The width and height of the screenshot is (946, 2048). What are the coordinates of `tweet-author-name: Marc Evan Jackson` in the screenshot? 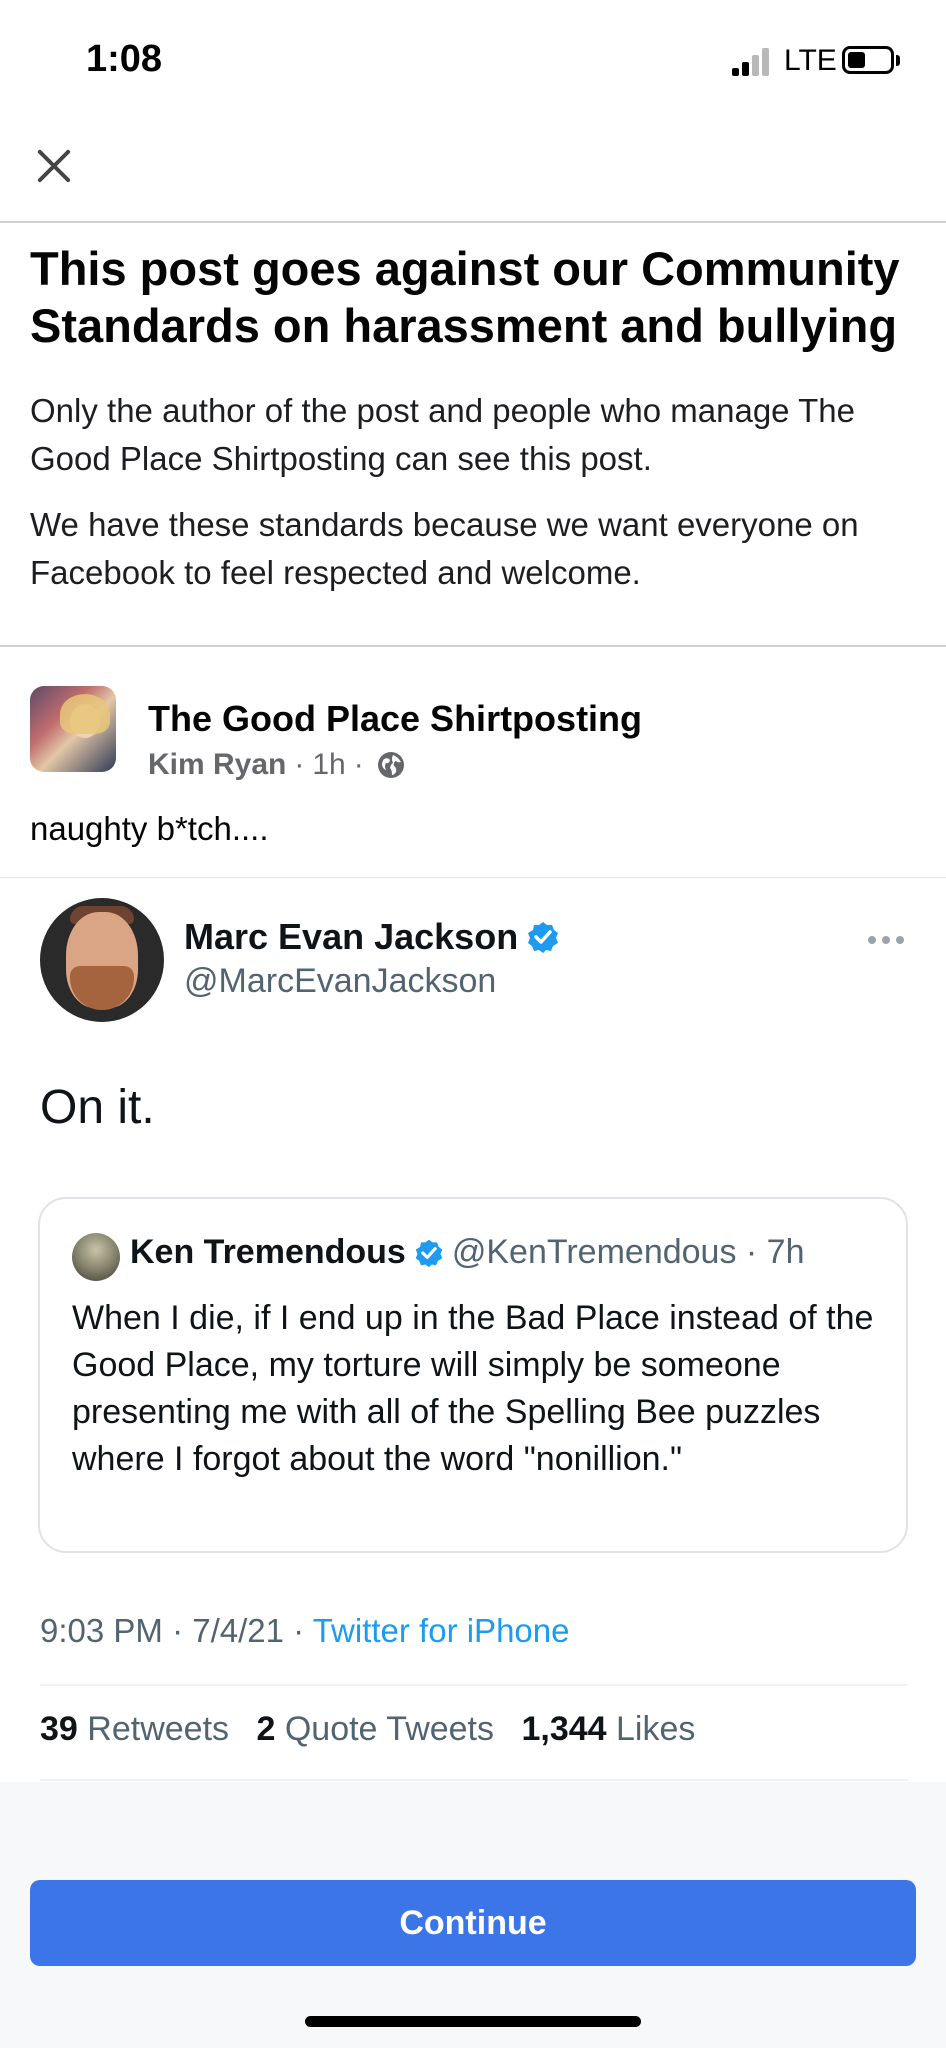 It's located at (372, 937).